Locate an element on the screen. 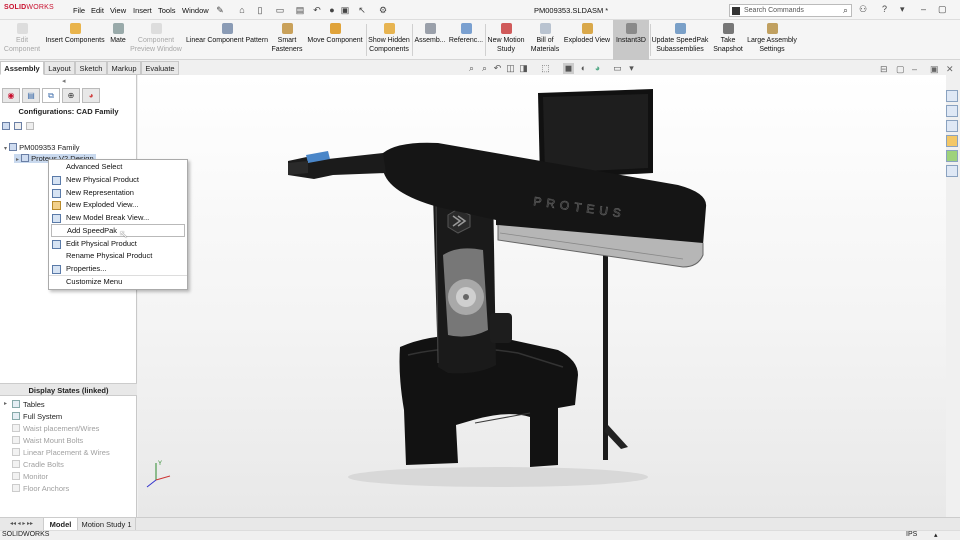 This screenshot has width=960, height=540. propertymanager-tab: ▤ is located at coordinates (31, 95).